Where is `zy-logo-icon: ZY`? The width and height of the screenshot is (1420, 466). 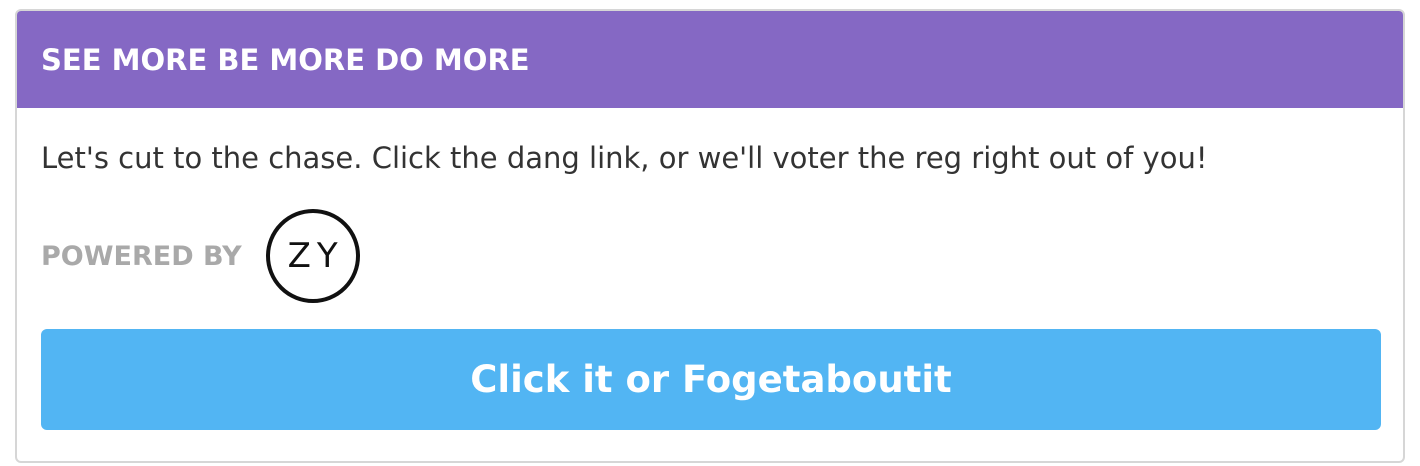 zy-logo-icon: ZY is located at coordinates (312, 256).